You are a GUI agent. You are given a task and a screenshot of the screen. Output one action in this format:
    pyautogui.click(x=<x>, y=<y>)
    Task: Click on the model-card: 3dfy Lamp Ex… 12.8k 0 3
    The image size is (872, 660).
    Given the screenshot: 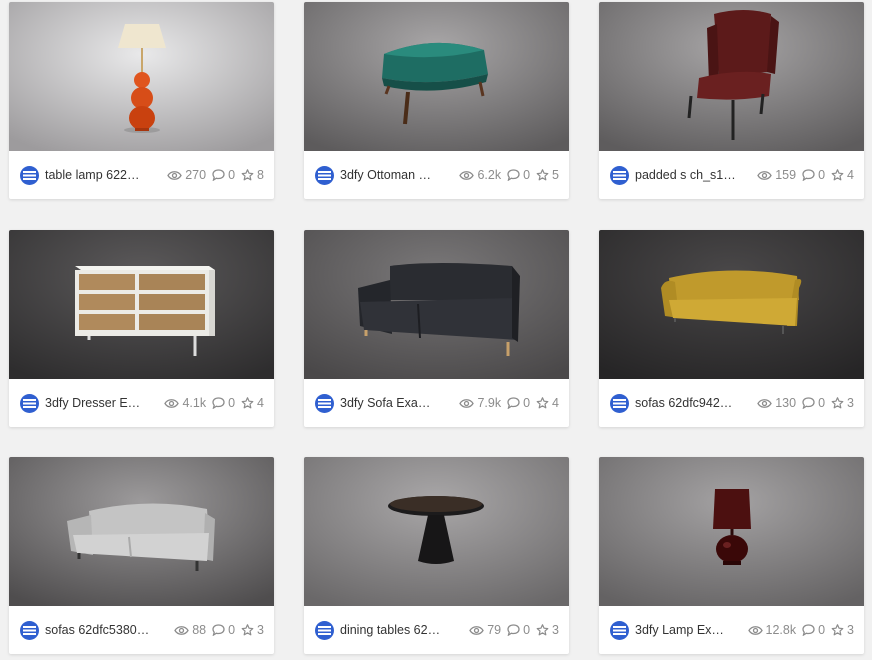 What is the action you would take?
    pyautogui.click(x=731, y=555)
    